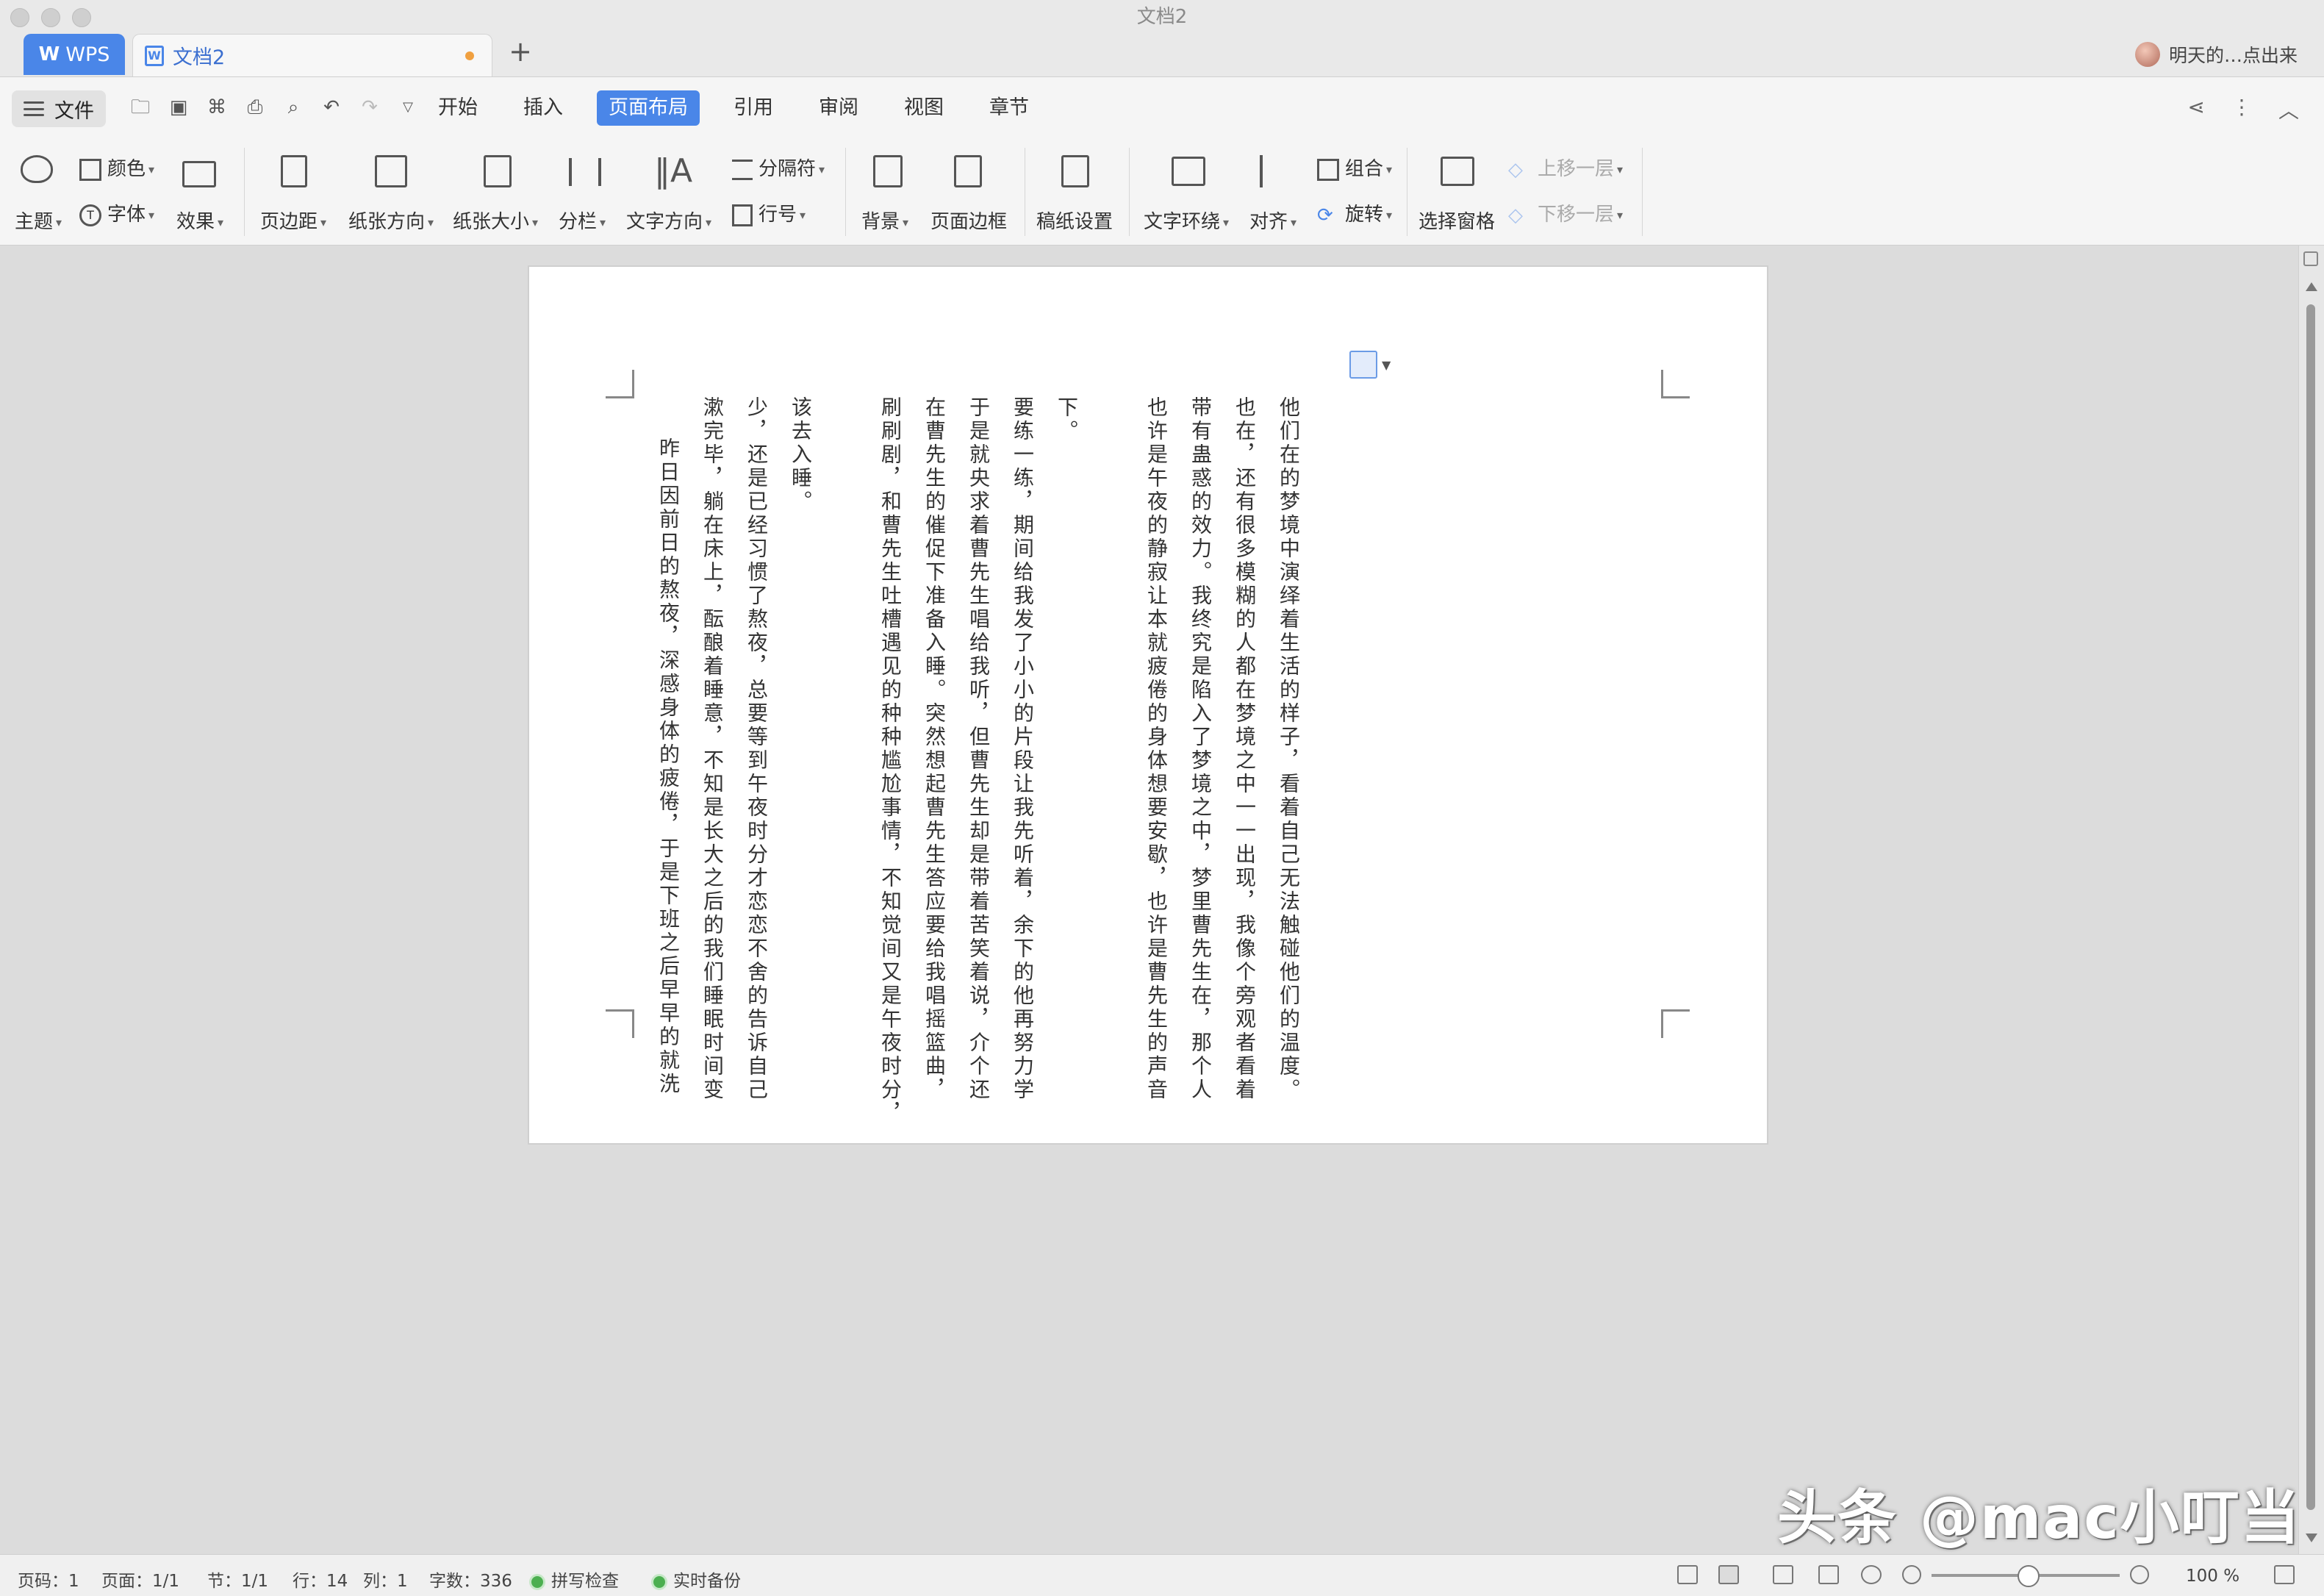 The height and width of the screenshot is (1596, 2324). I want to click on text-column: 带有蛊惑的效力。我终究是陷入了梦境之中，梦里曹先生在，那个人, so click(1200, 749).